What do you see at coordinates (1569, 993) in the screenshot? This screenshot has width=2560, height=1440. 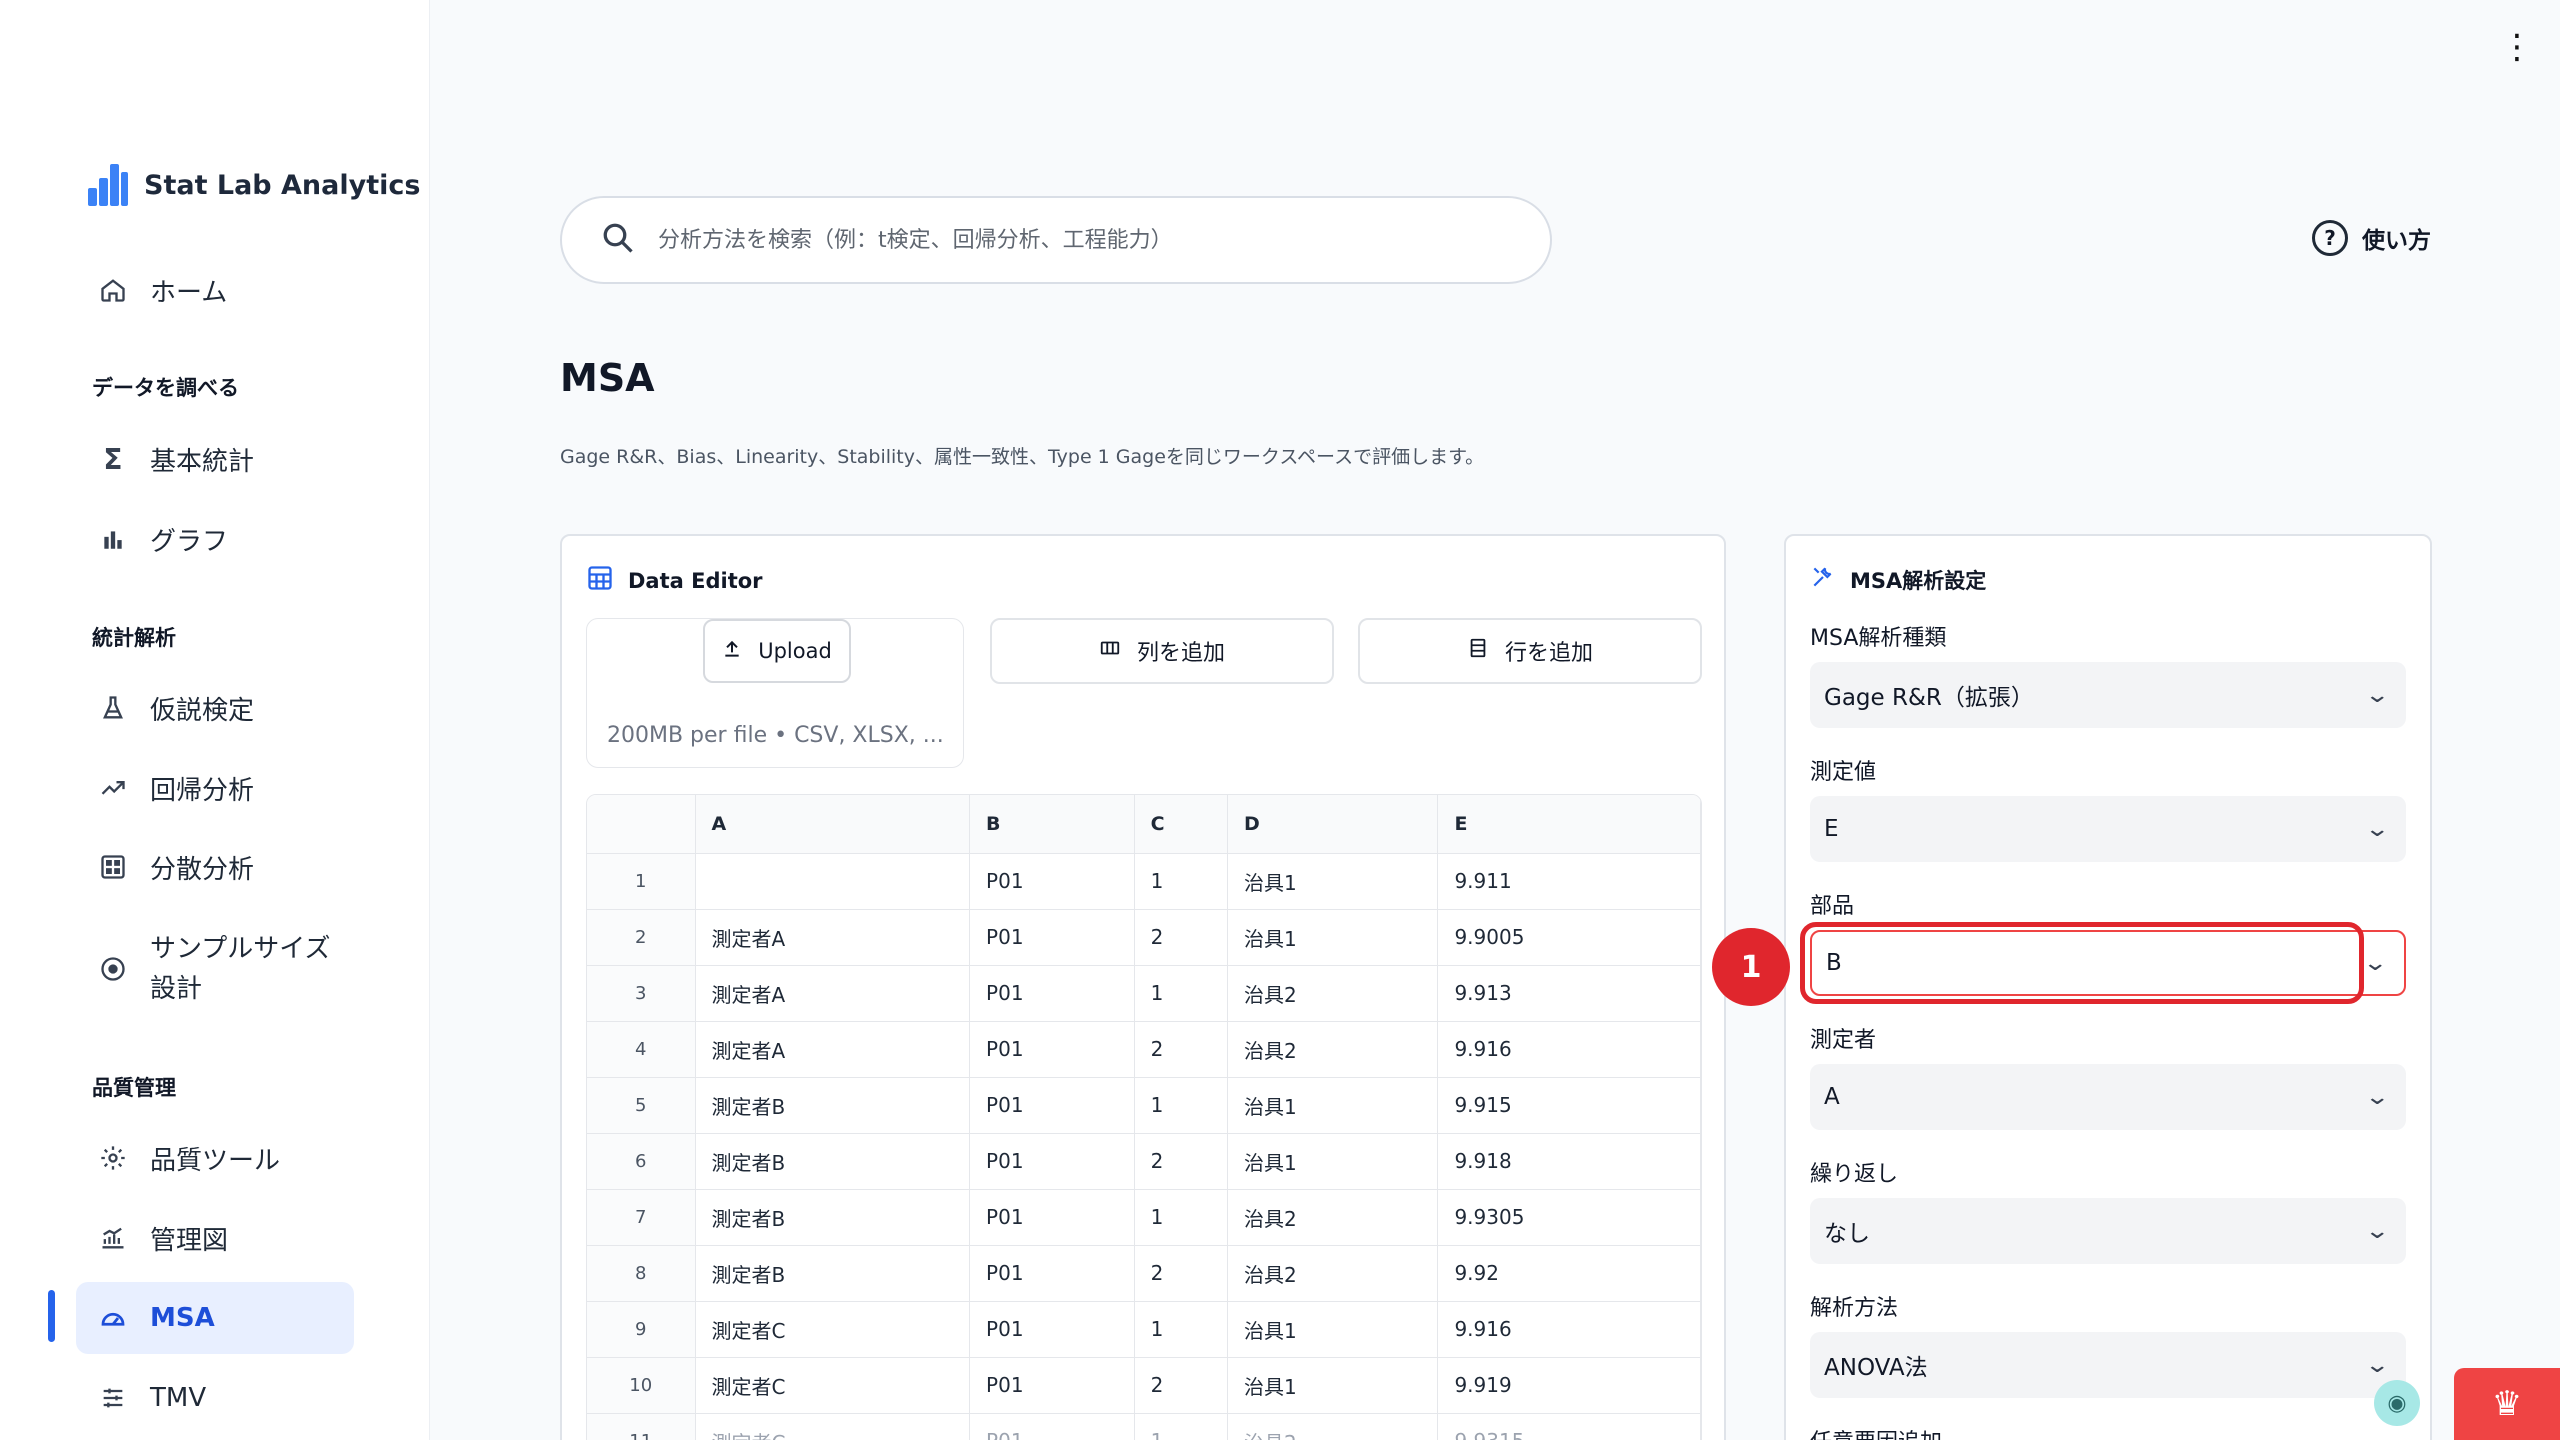 I see `table-cell: 9.913` at bounding box center [1569, 993].